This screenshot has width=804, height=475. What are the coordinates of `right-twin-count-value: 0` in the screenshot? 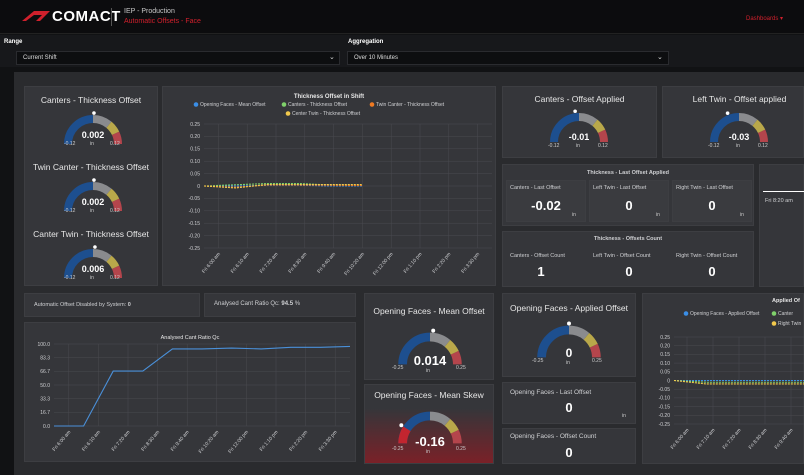 It's located at (712, 271).